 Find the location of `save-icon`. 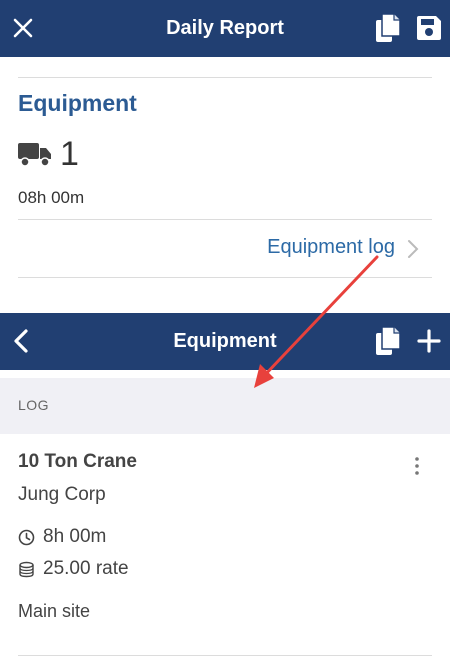

save-icon is located at coordinates (429, 28).